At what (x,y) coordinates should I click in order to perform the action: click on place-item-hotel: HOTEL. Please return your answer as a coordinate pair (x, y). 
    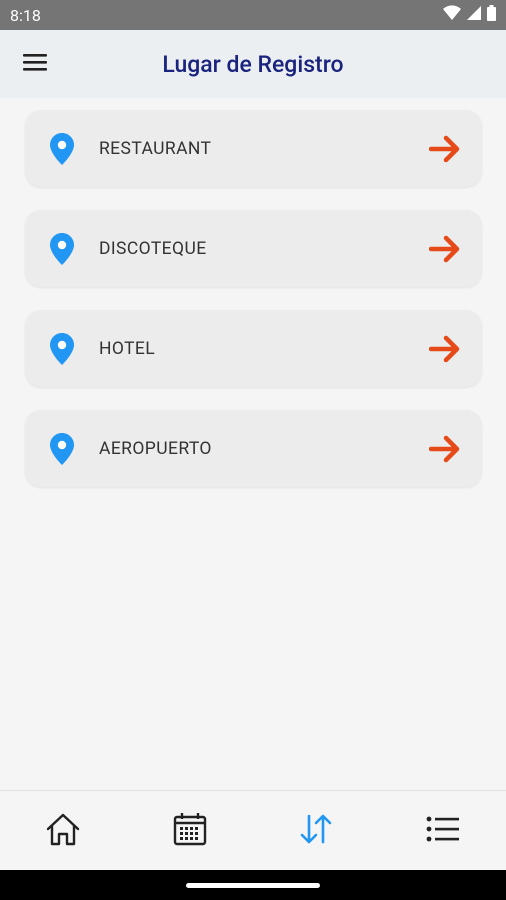
    Looking at the image, I should click on (253, 348).